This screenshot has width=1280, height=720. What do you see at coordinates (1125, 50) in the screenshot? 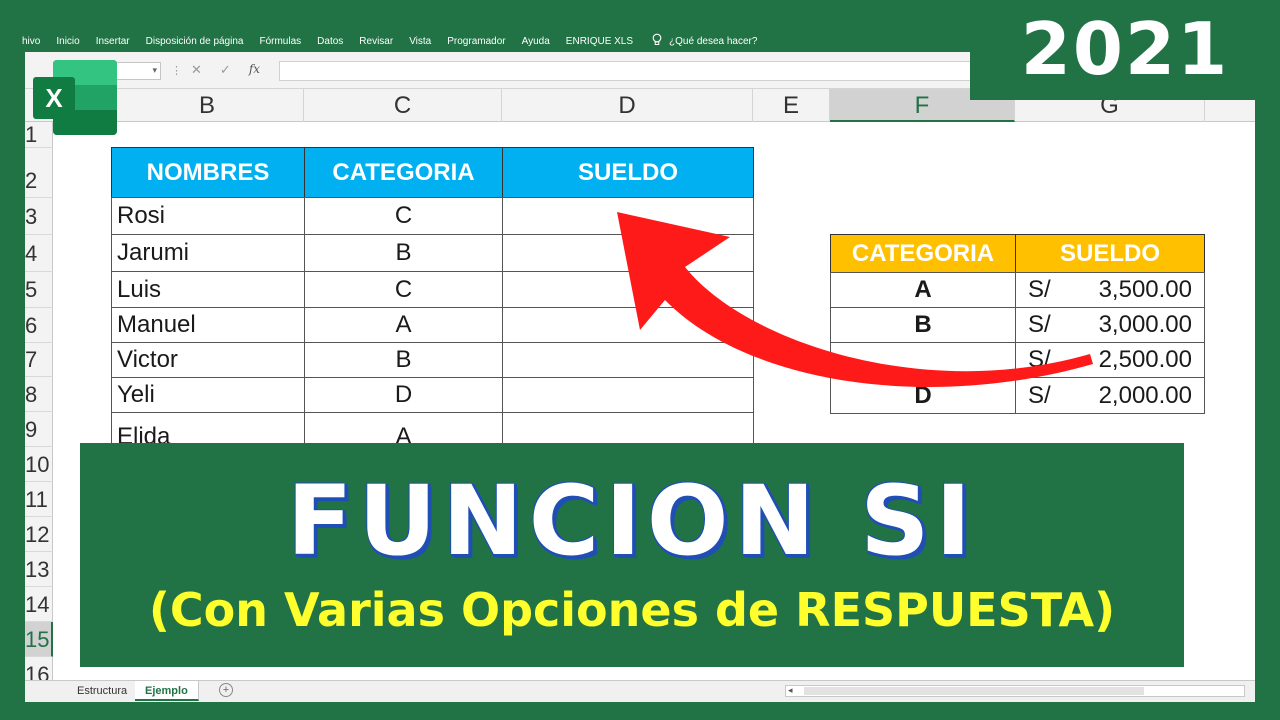
I see `year-badge: 2021` at bounding box center [1125, 50].